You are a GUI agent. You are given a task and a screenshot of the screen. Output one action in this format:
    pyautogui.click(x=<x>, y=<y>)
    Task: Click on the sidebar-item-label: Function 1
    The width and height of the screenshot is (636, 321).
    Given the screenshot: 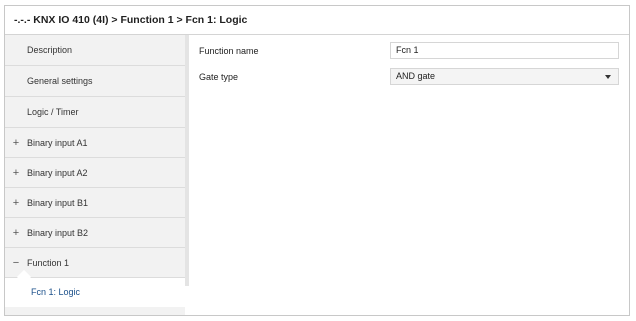 What is the action you would take?
    pyautogui.click(x=48, y=263)
    